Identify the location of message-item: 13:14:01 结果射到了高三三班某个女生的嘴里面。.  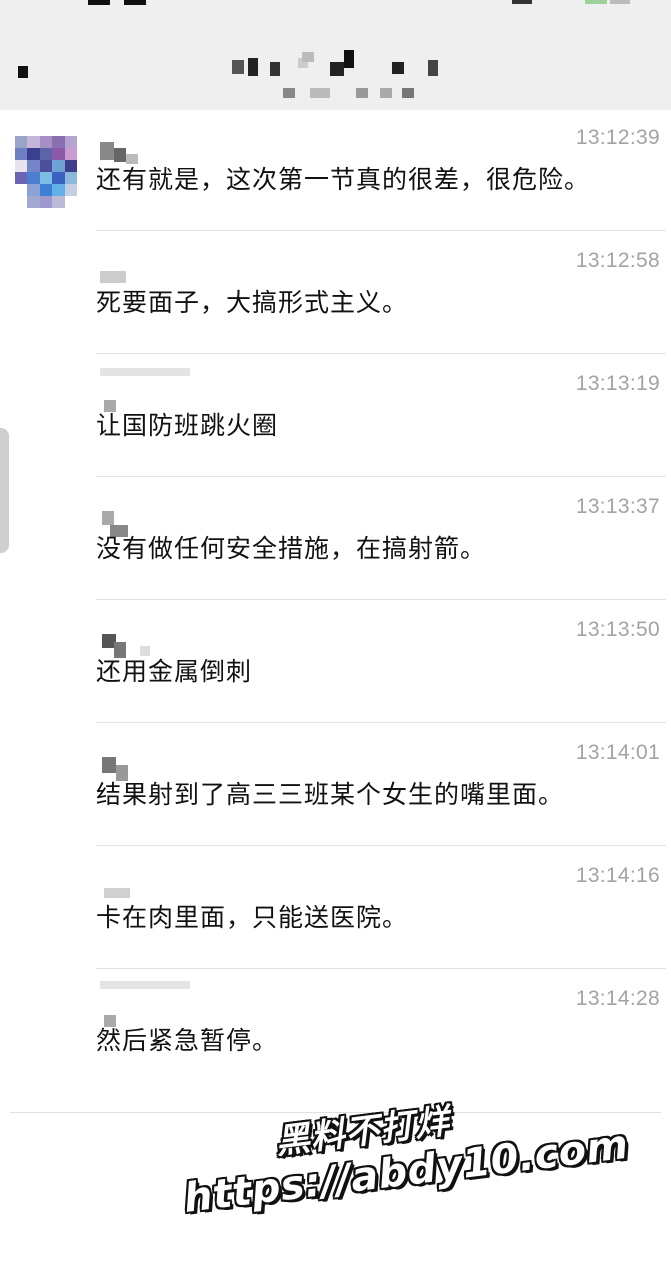
(381, 784).